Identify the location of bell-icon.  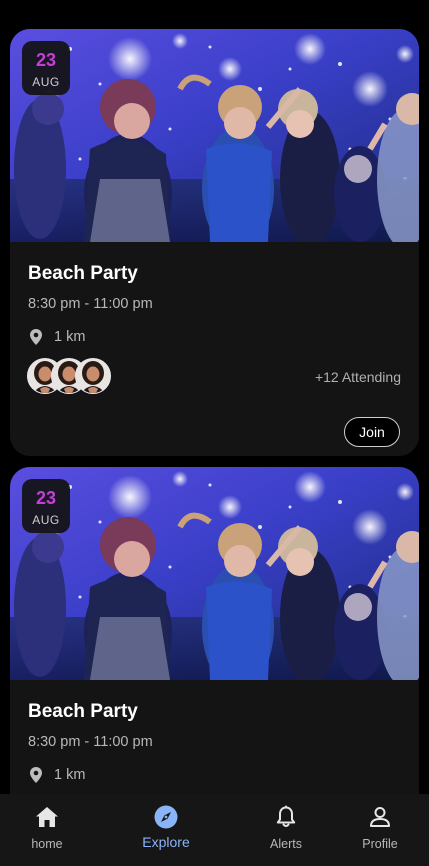
(286, 817).